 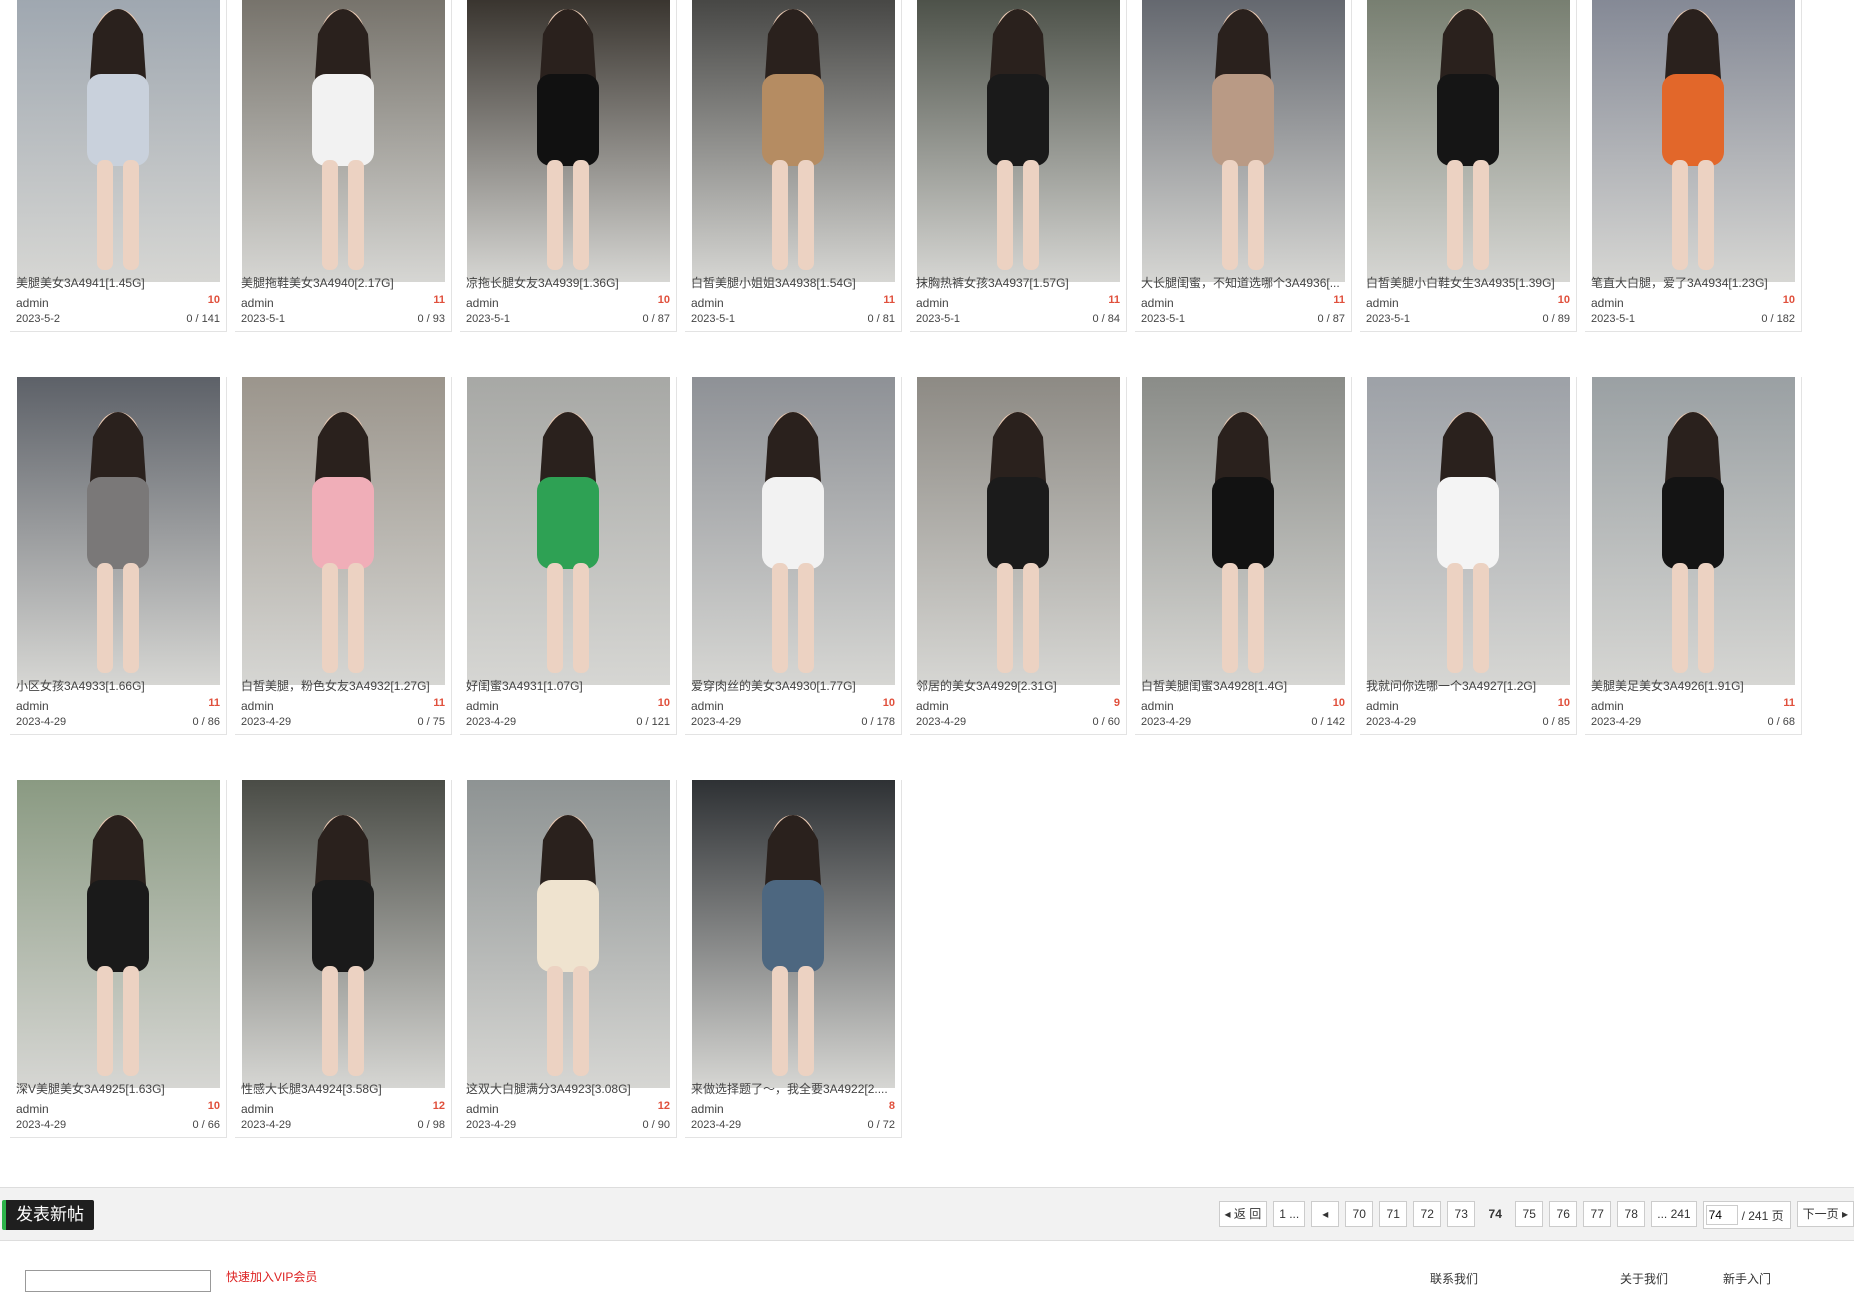 I want to click on thread-title: 抹胸热裤女孩3A4937[1.57G], so click(x=1019, y=282).